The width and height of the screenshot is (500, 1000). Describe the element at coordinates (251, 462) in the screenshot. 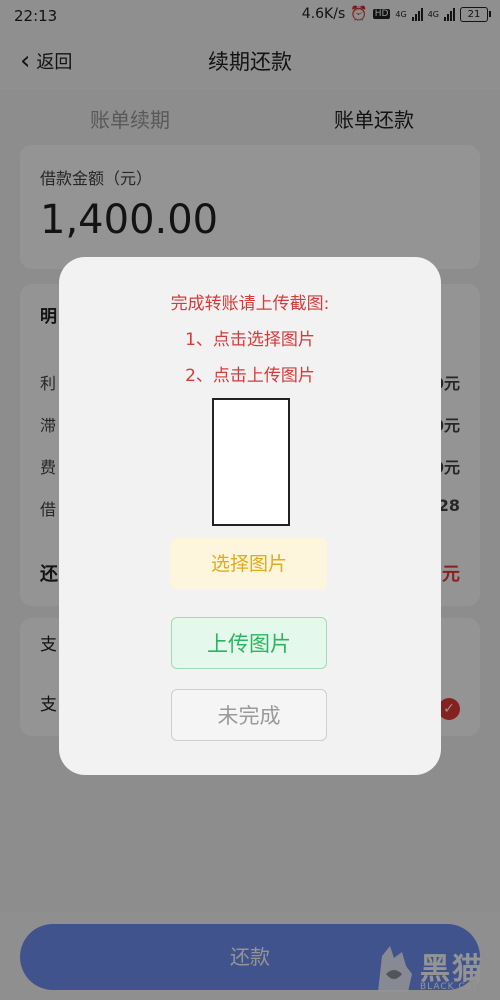

I see `image-preview` at that location.